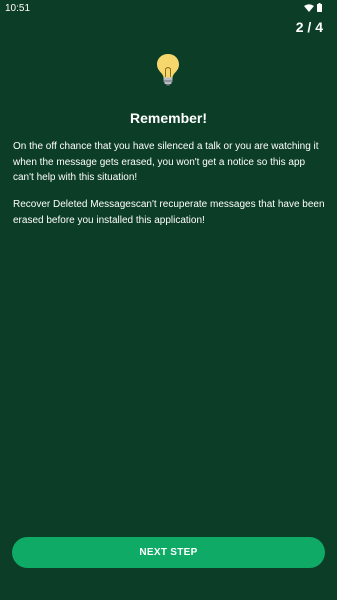  Describe the element at coordinates (168, 552) in the screenshot. I see `next-step-button: NEXT STEP` at that location.